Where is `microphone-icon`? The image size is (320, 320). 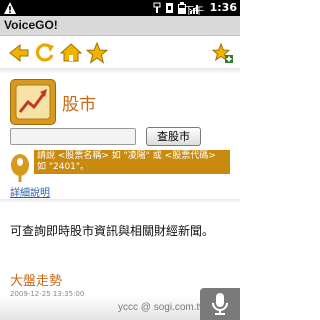 microphone-icon is located at coordinates (220, 304).